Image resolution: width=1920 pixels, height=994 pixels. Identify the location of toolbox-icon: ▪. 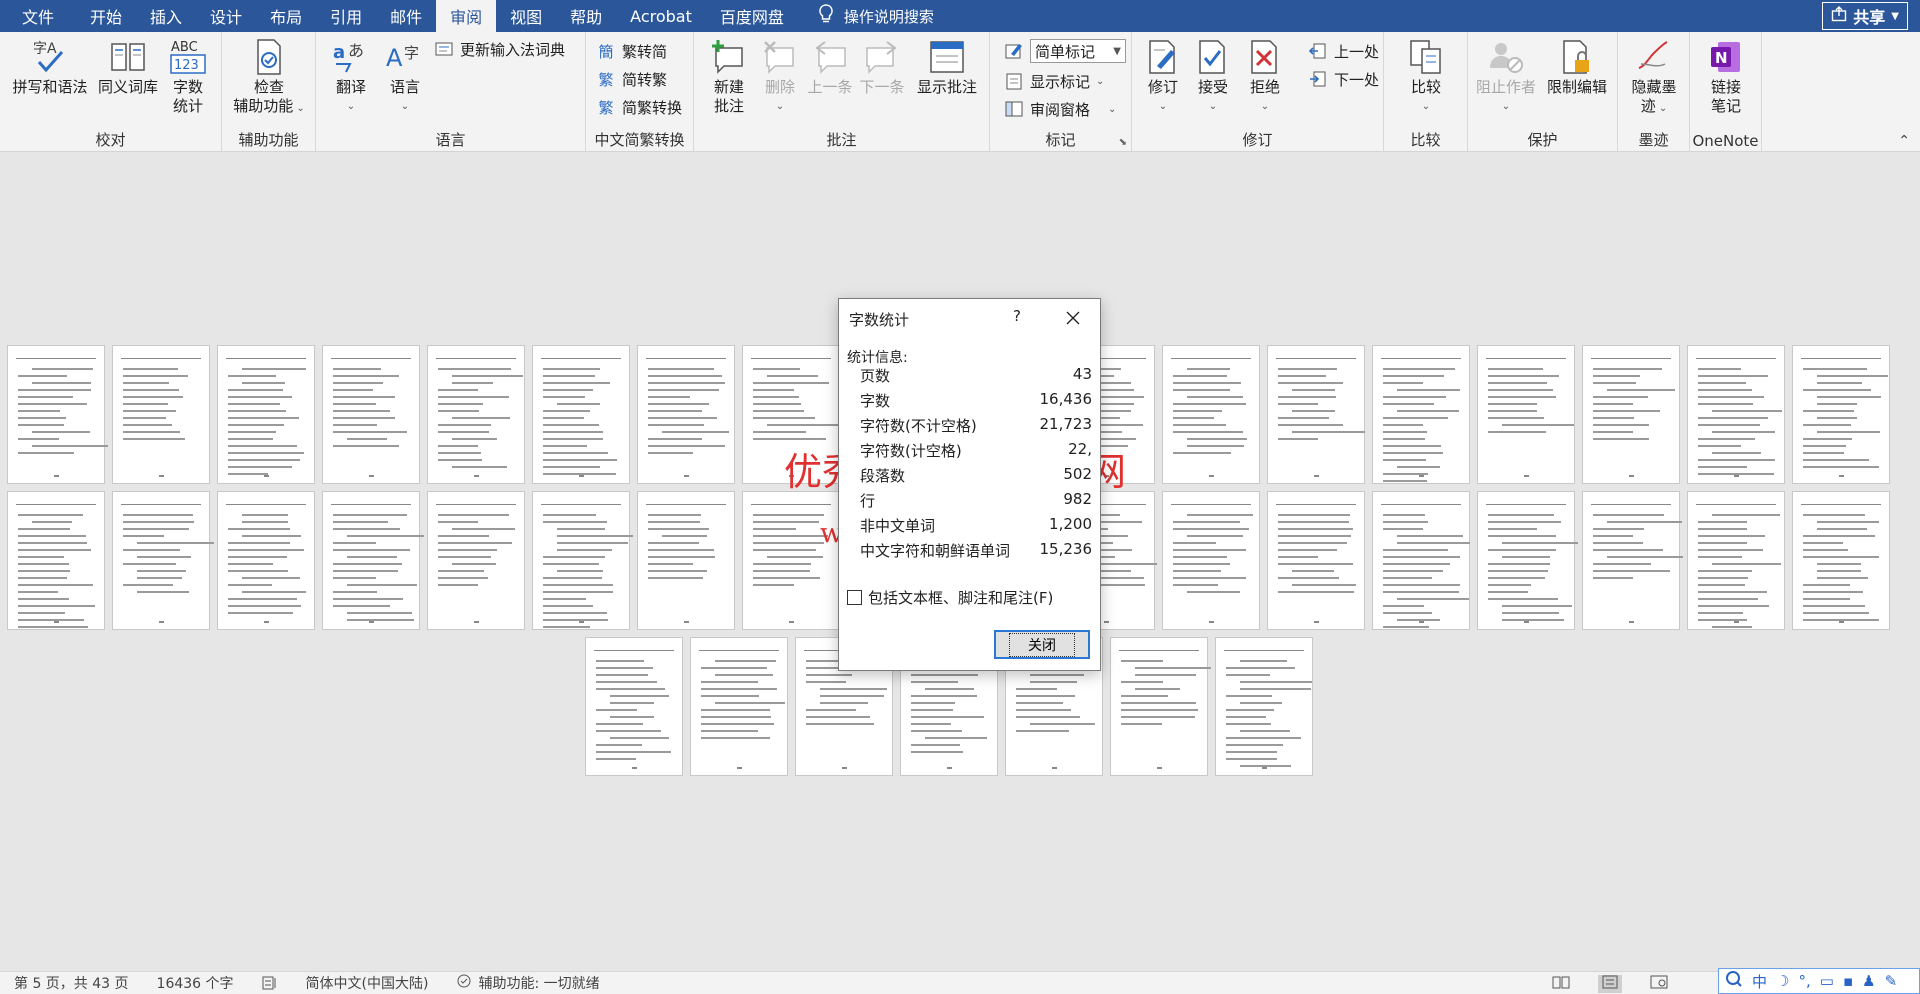
(1848, 981).